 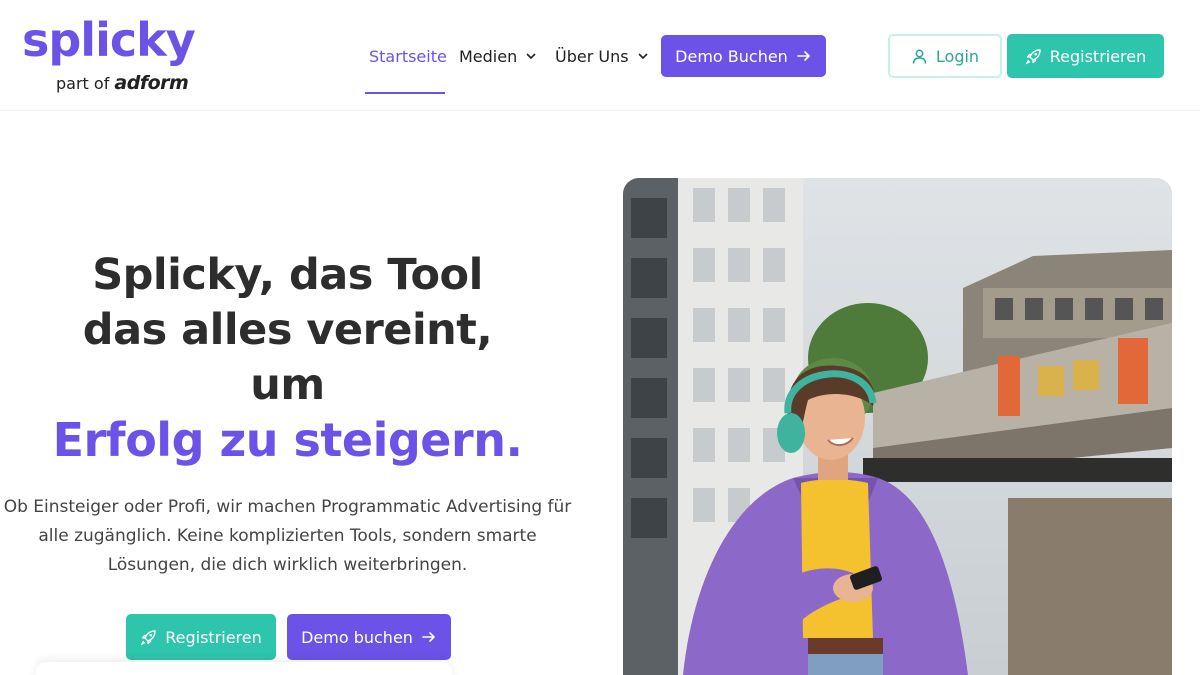 What do you see at coordinates (731, 56) in the screenshot?
I see `demo-buchen-label: Demo Buchen` at bounding box center [731, 56].